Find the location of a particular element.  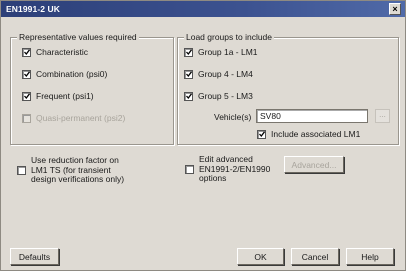

group-5-label: Group 5 - LM3 is located at coordinates (225, 96).